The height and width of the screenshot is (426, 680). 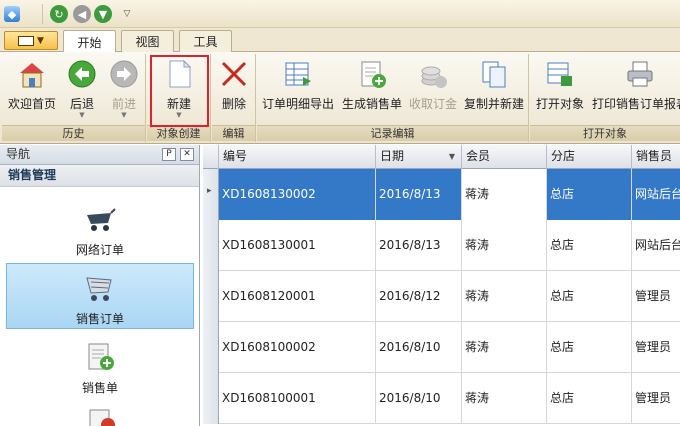 What do you see at coordinates (32, 90) in the screenshot?
I see `welcome-home-button: 欢迎首页` at bounding box center [32, 90].